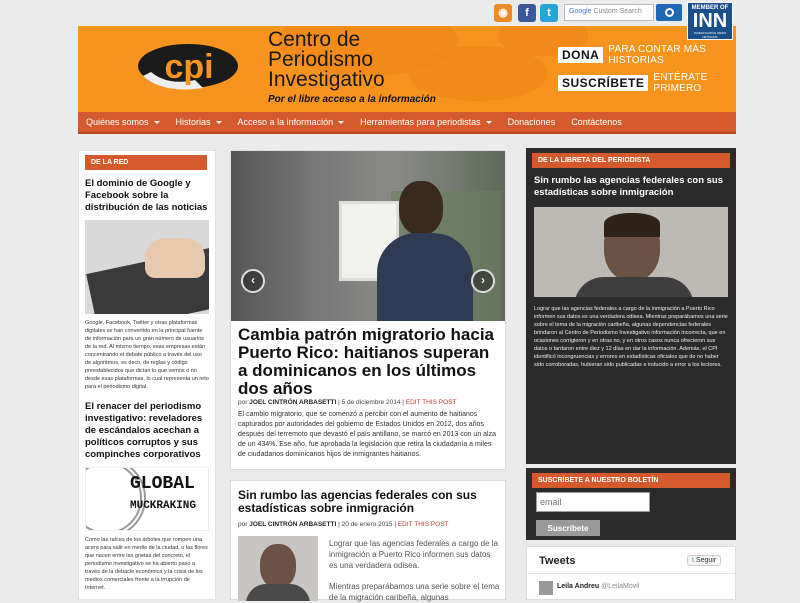  I want to click on section-label: SUSCRÍBETE A NUESTRO BOLETÍN, so click(631, 480).